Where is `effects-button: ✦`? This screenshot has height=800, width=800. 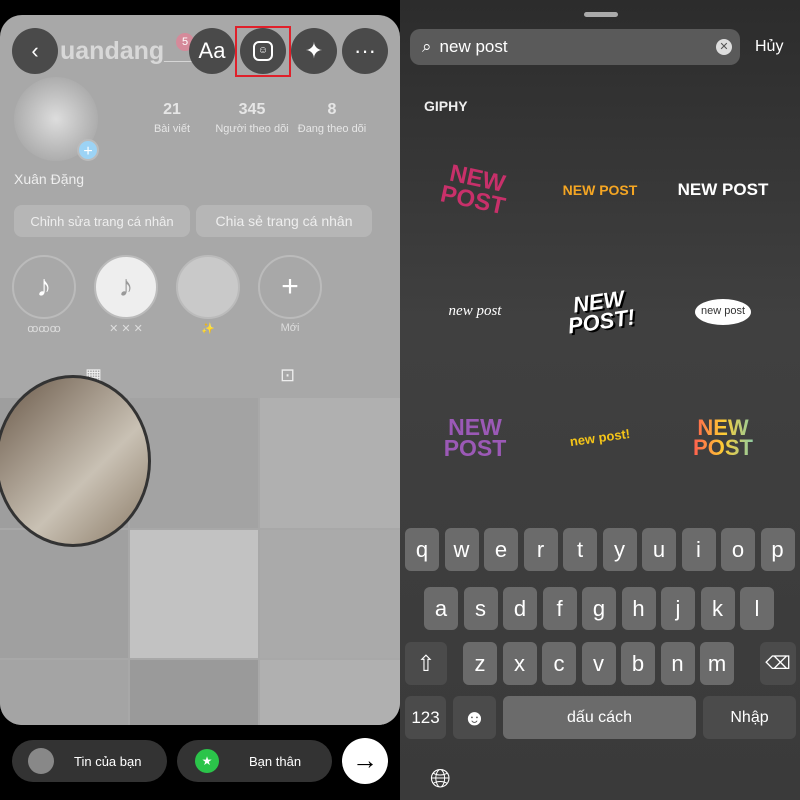
effects-button: ✦ is located at coordinates (314, 51).